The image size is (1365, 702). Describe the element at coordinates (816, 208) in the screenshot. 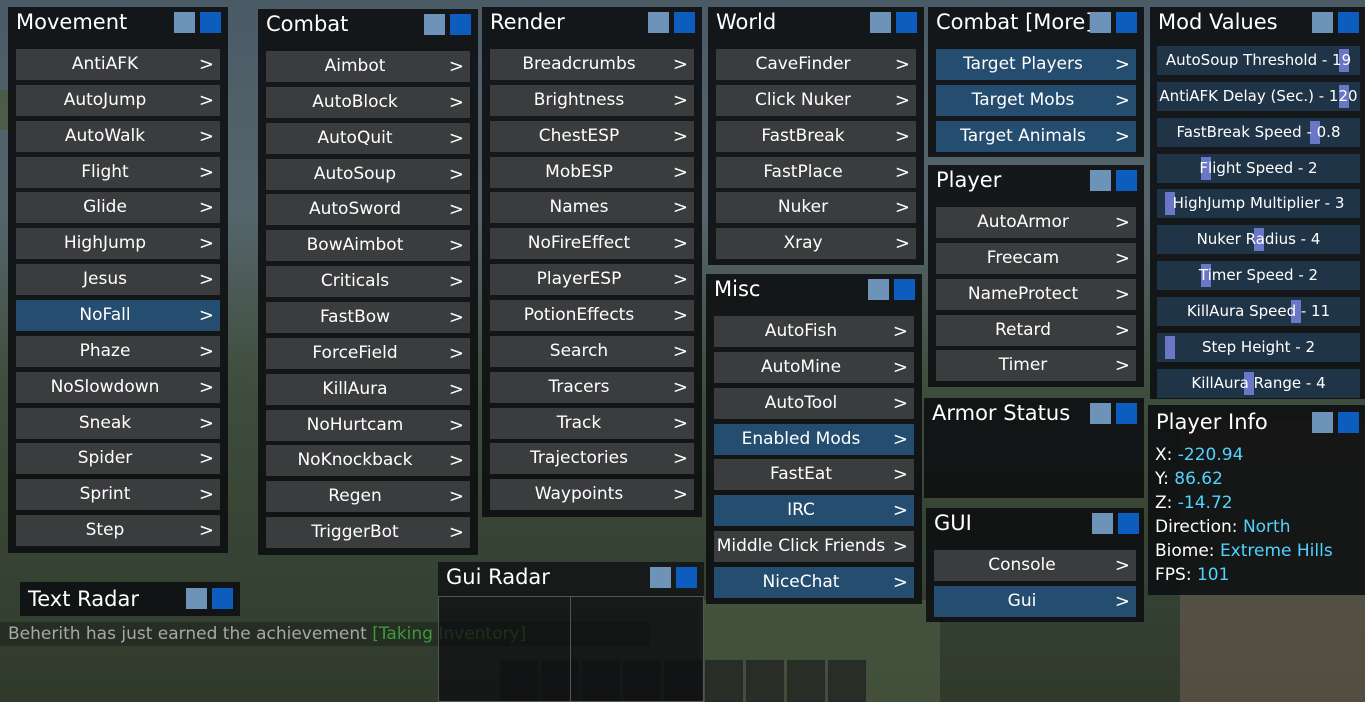

I see `module-button: Nuker >` at that location.